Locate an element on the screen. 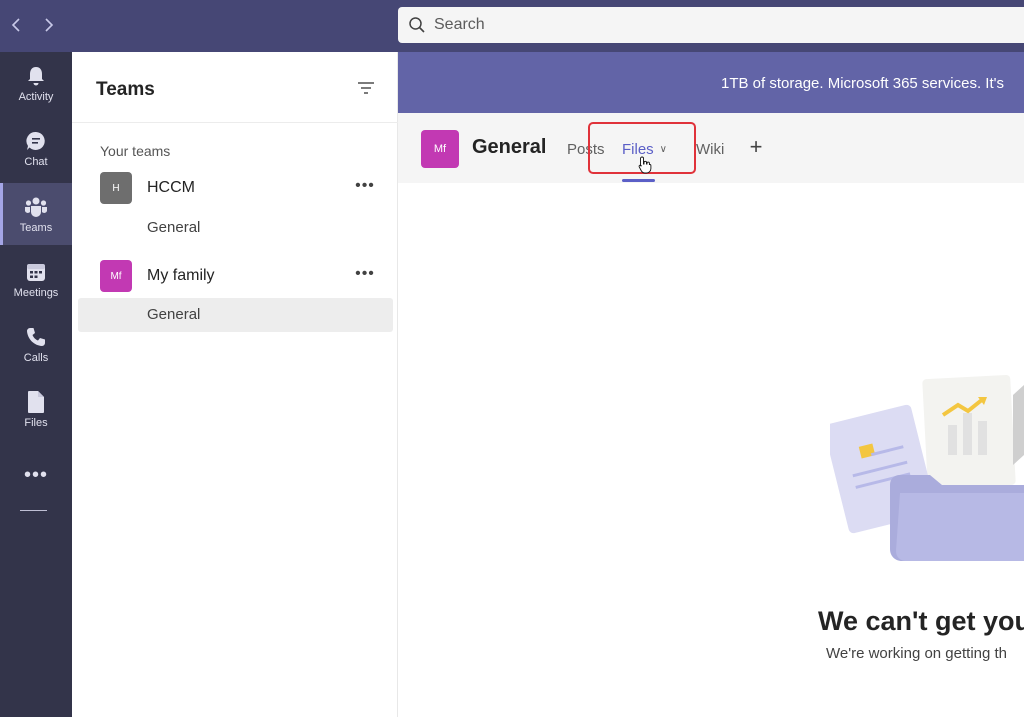 The height and width of the screenshot is (717, 1024). rail-item-chat: Chat is located at coordinates (36, 148).